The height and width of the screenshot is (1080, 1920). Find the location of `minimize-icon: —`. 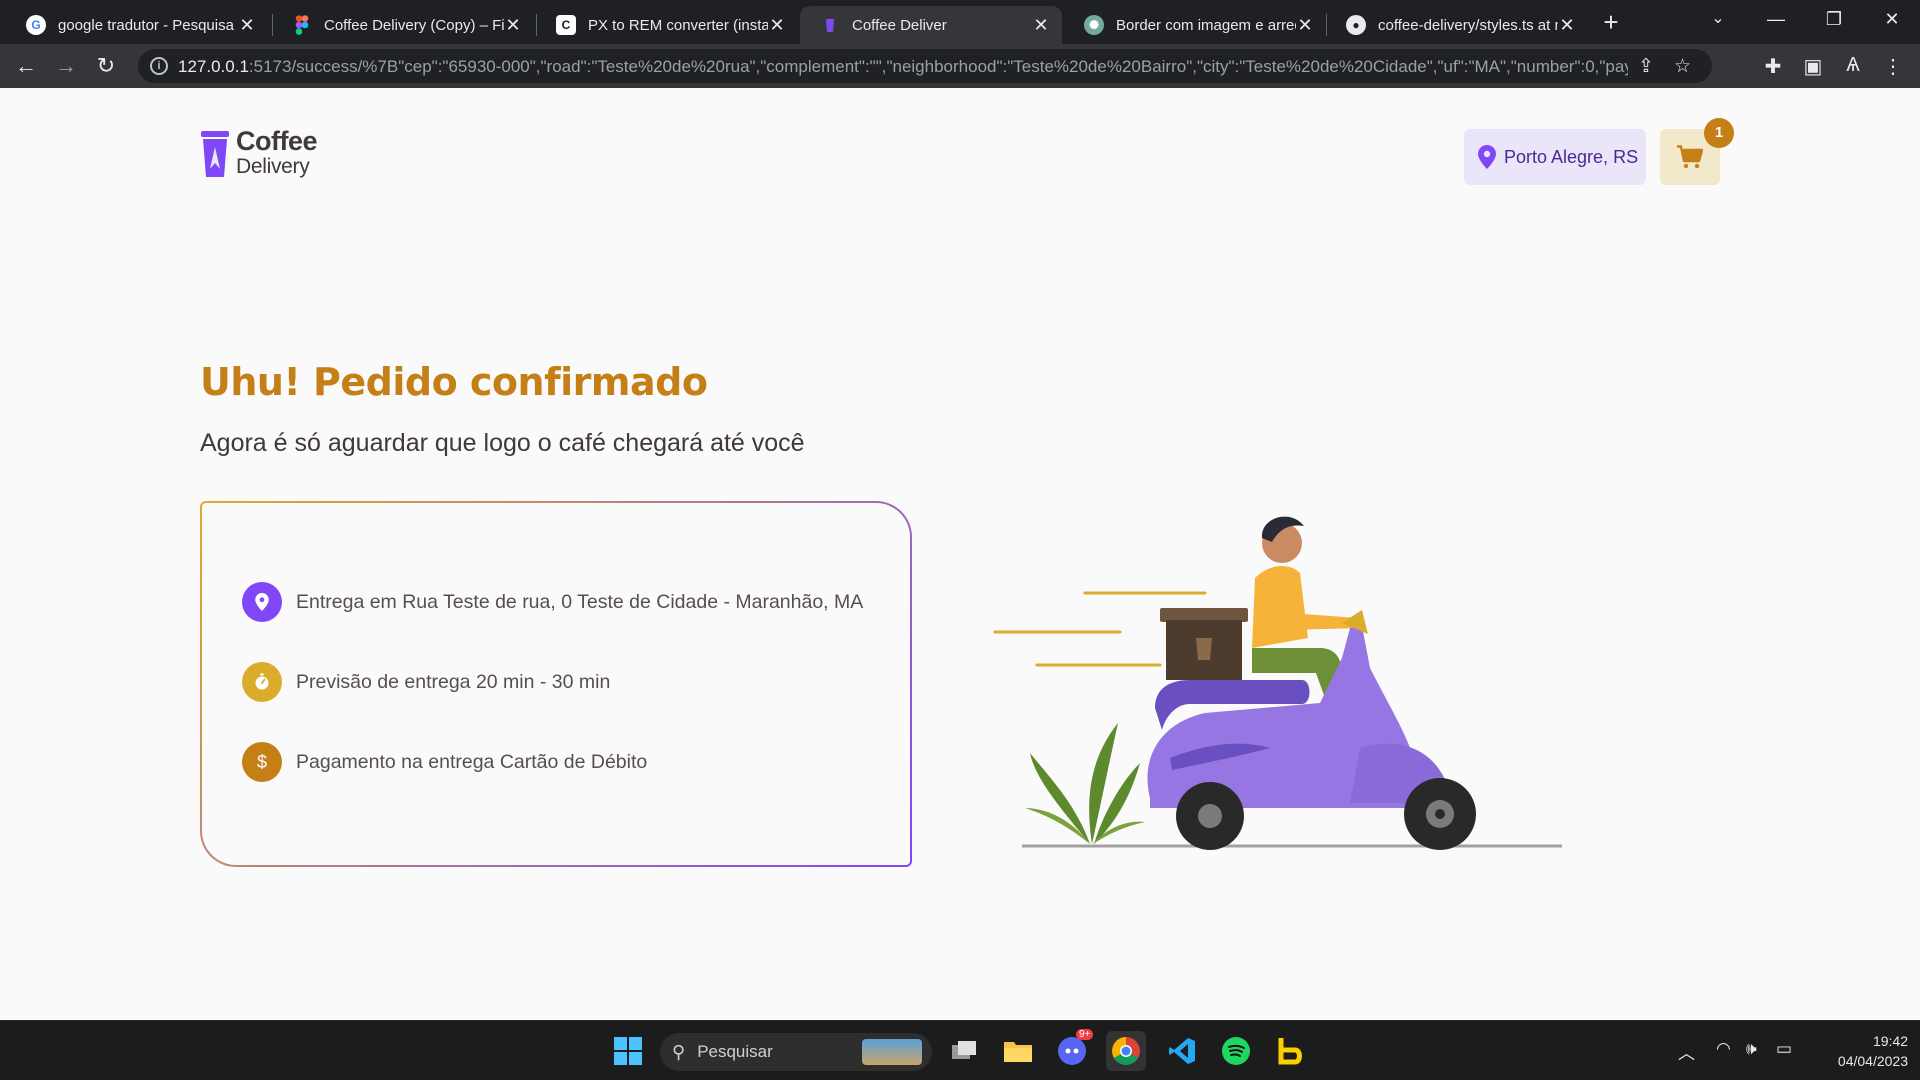

minimize-icon: — is located at coordinates (1776, 20).